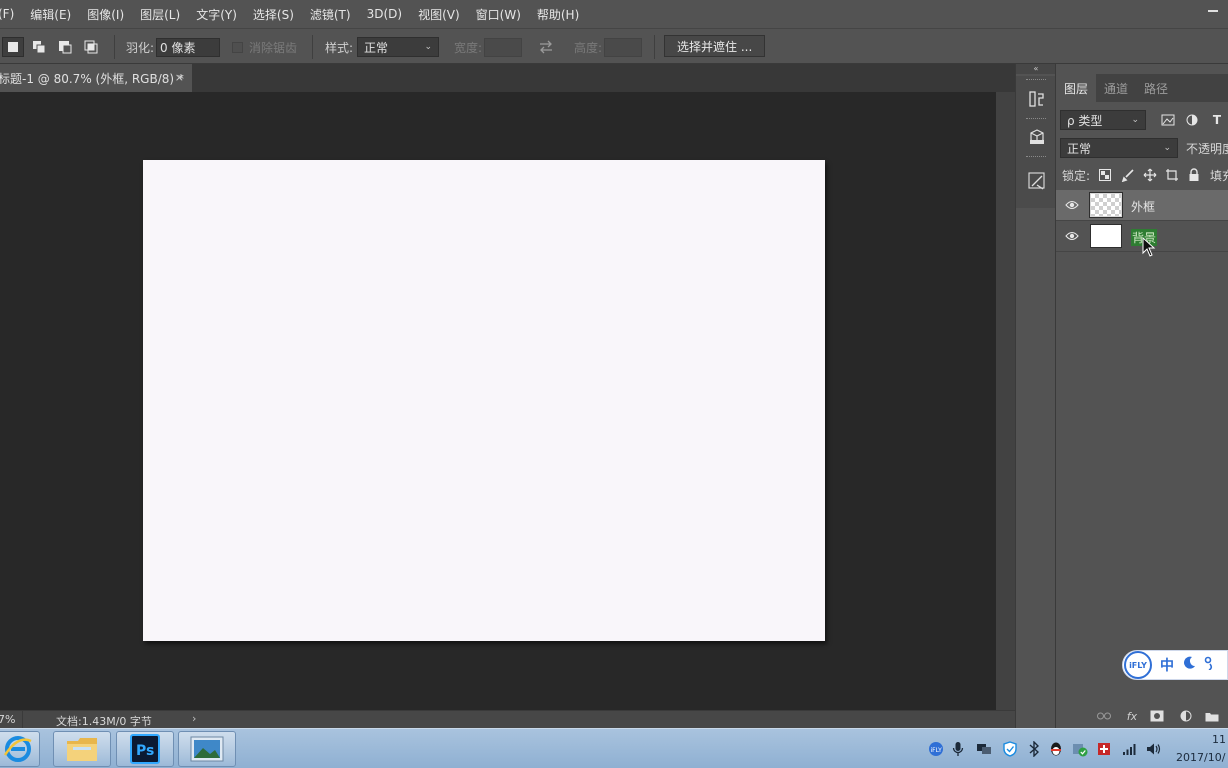  What do you see at coordinates (1010, 749) in the screenshot?
I see `security-shield-icon` at bounding box center [1010, 749].